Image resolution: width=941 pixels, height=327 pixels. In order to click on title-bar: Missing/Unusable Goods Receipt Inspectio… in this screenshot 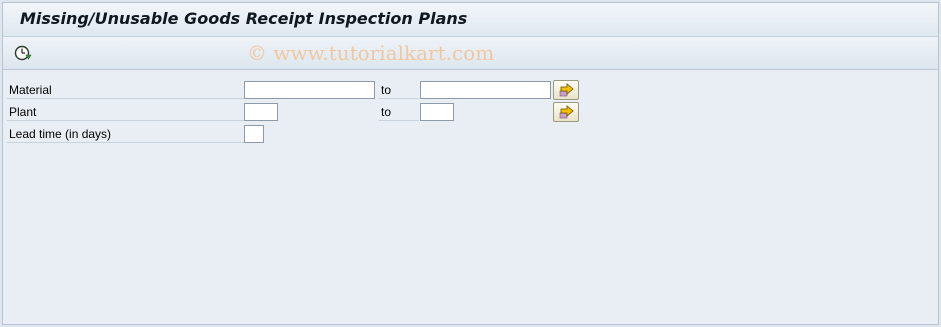, I will do `click(470, 20)`.